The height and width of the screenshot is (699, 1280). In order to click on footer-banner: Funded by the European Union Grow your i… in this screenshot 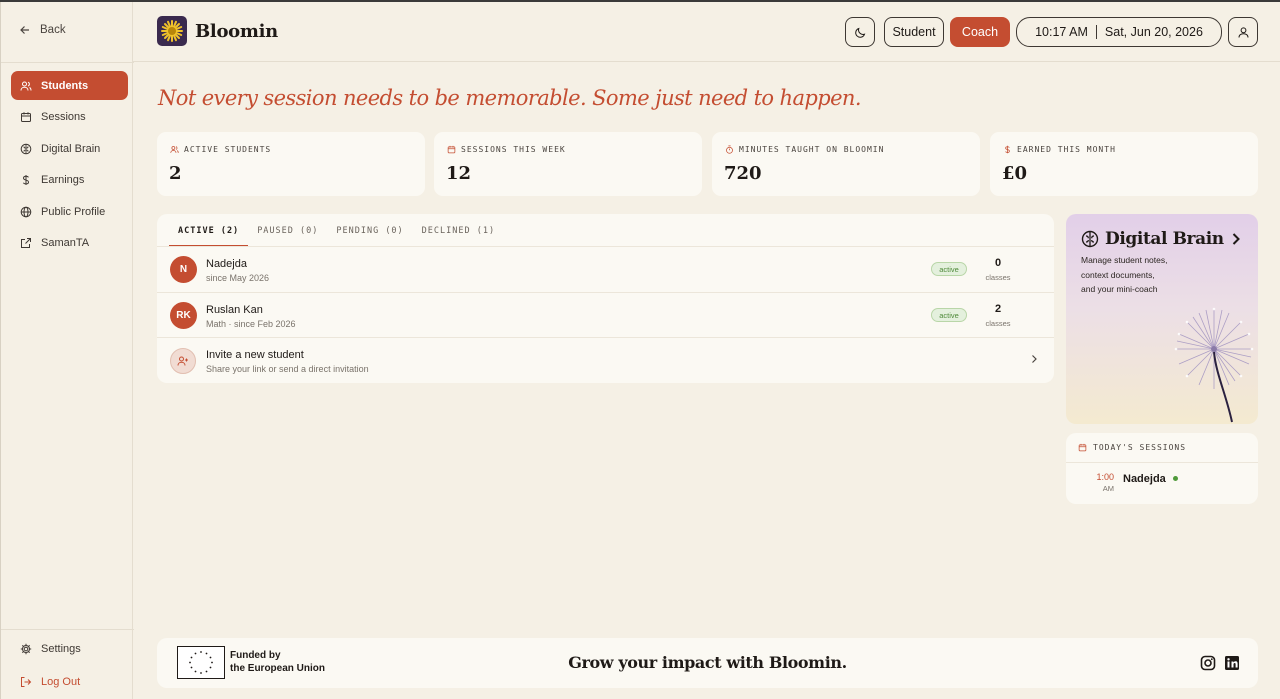, I will do `click(707, 663)`.